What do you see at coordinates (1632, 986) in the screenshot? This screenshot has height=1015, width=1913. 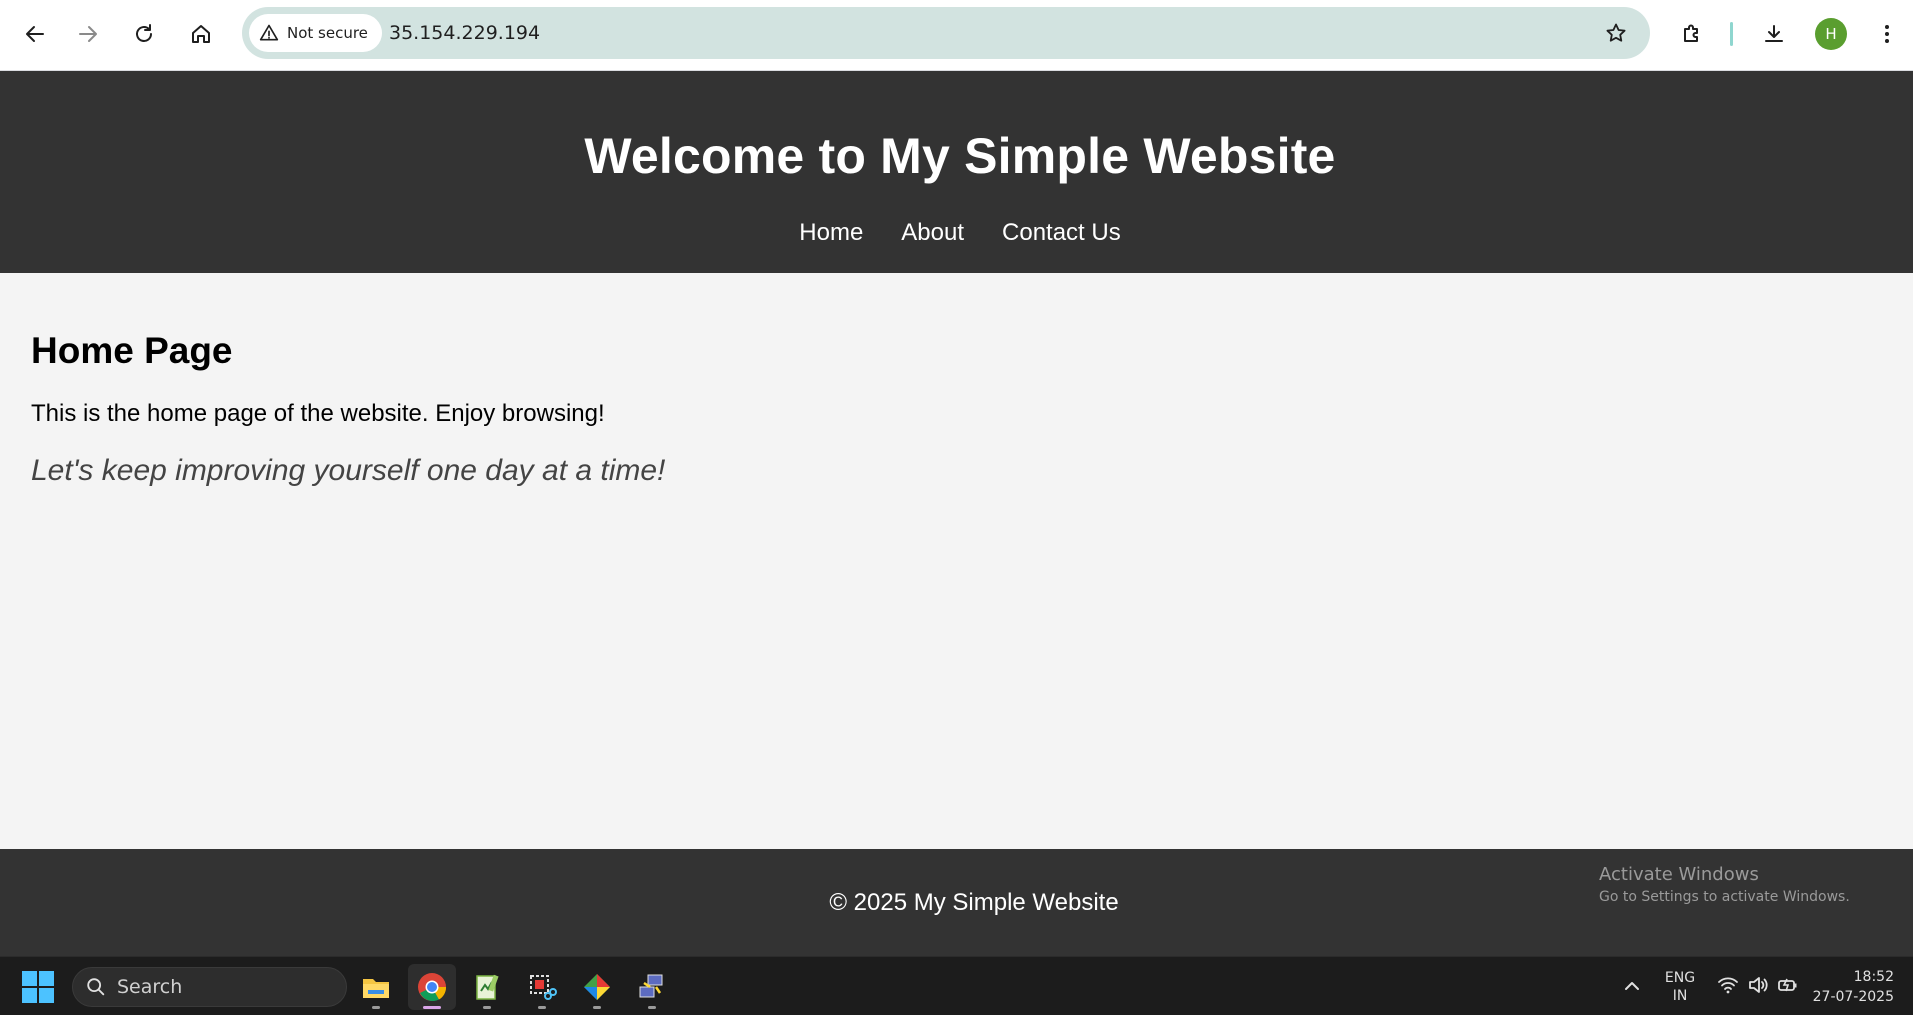 I see `chevron-up-icon` at bounding box center [1632, 986].